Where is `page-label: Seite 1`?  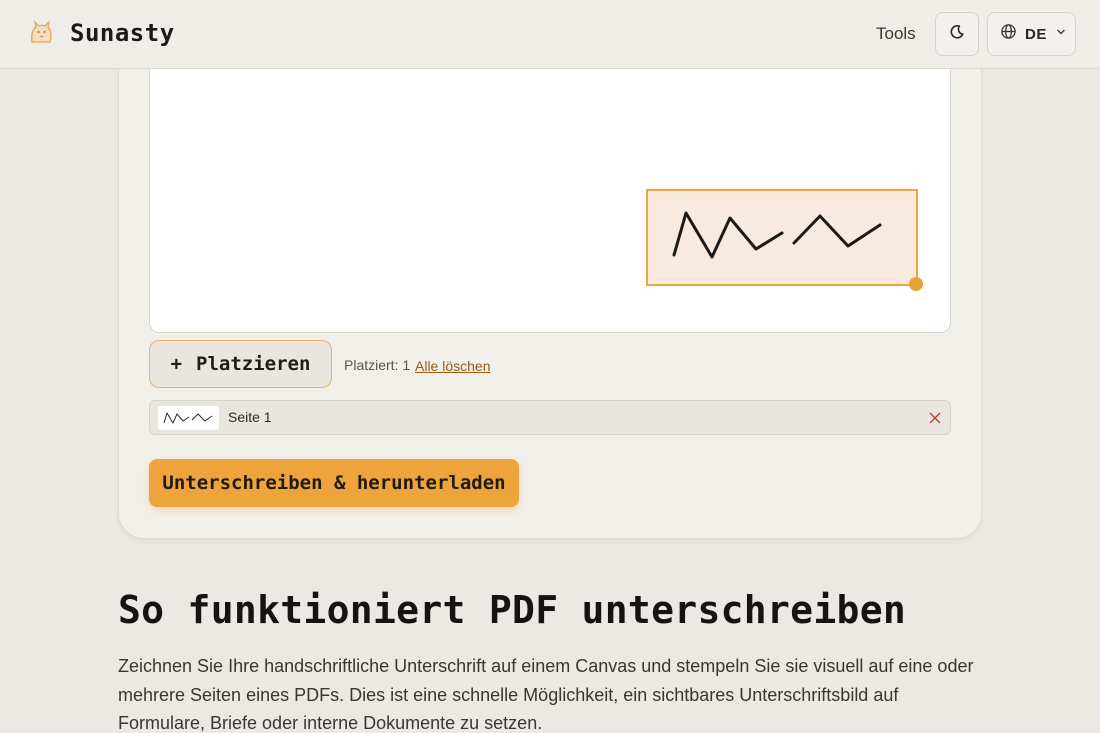
page-label: Seite 1 is located at coordinates (250, 417).